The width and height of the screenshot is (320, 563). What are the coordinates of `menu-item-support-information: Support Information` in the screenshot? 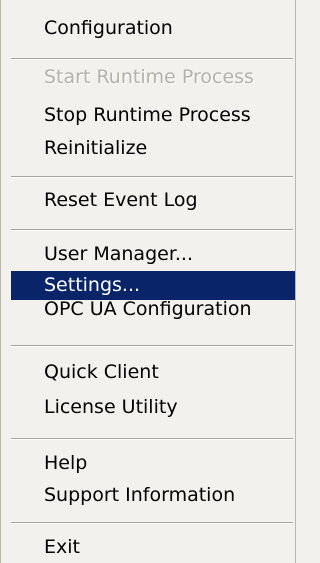 It's located at (153, 495).